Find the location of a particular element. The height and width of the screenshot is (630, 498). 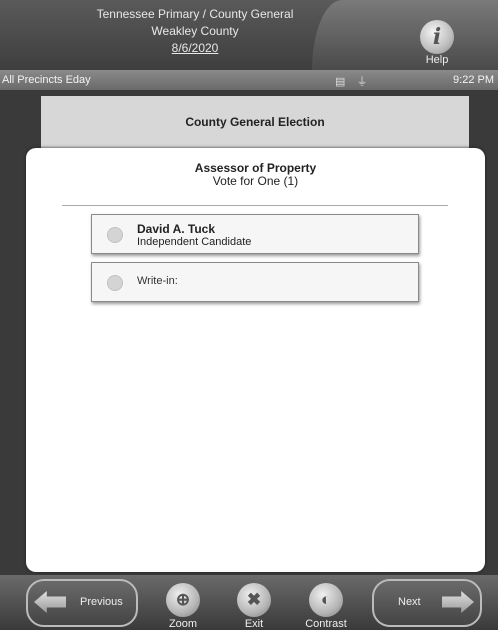

help-icon: i is located at coordinates (437, 37).